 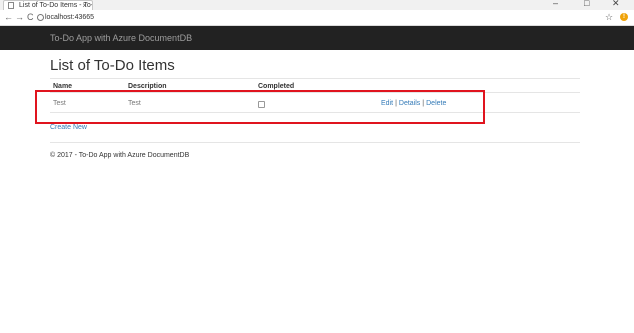 I want to click on column-header-description: Description, so click(x=147, y=86).